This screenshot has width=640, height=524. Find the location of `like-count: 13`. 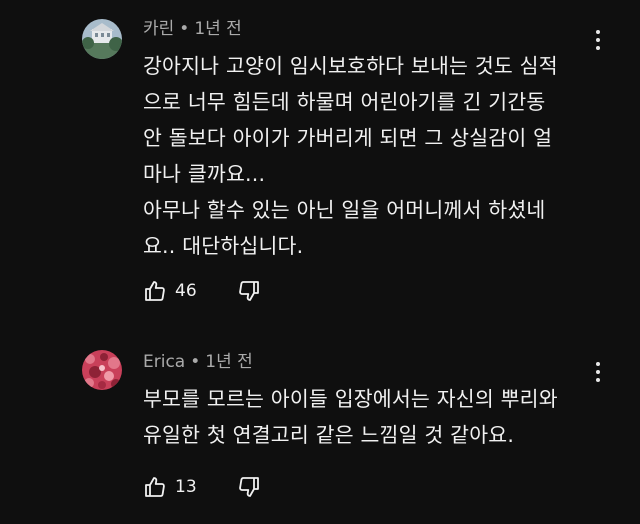

like-count: 13 is located at coordinates (186, 487).